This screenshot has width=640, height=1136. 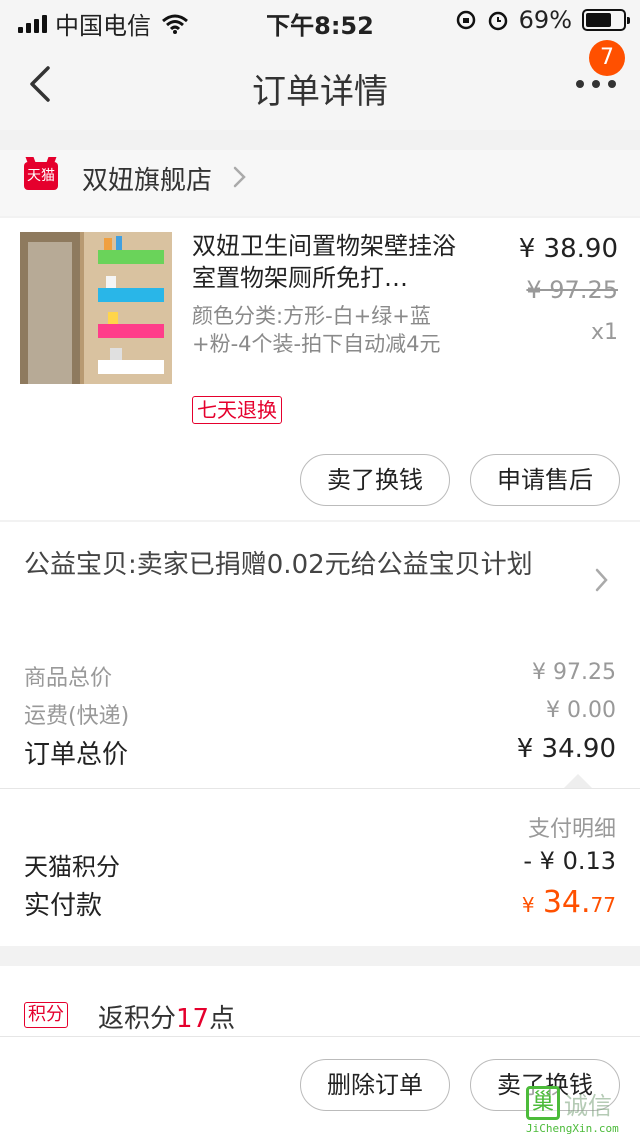 What do you see at coordinates (320, 864) in the screenshot?
I see `tmall-points-row: 天猫积分 - ¥ 0.13` at bounding box center [320, 864].